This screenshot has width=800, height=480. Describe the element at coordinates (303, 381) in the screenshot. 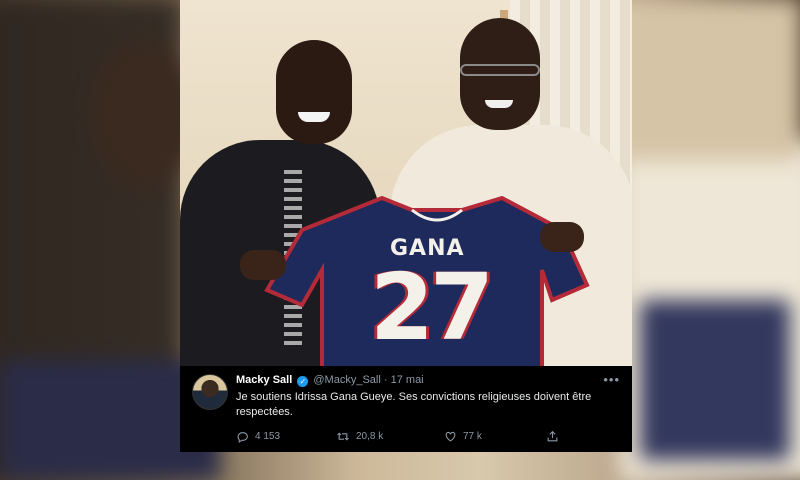

I see `verified-badge-icon: ✓` at that location.